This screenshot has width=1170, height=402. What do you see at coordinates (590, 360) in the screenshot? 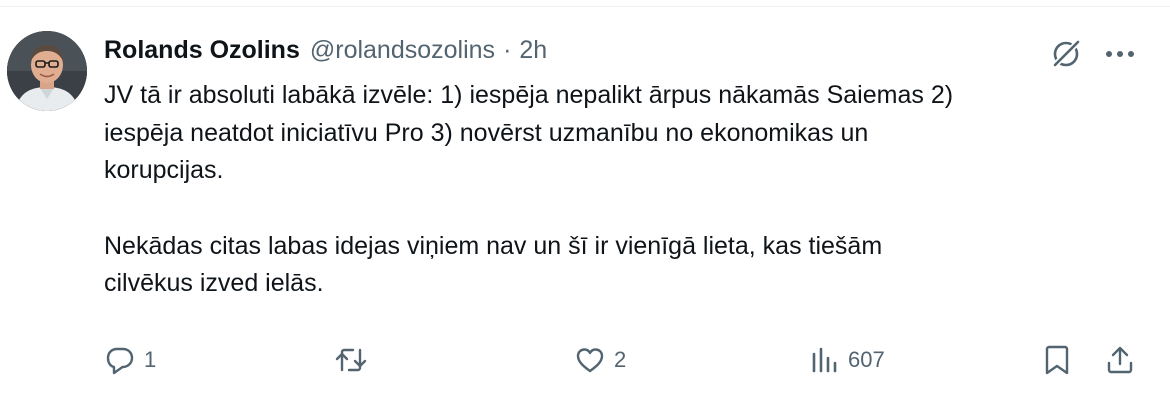
I see `heart-icon` at bounding box center [590, 360].